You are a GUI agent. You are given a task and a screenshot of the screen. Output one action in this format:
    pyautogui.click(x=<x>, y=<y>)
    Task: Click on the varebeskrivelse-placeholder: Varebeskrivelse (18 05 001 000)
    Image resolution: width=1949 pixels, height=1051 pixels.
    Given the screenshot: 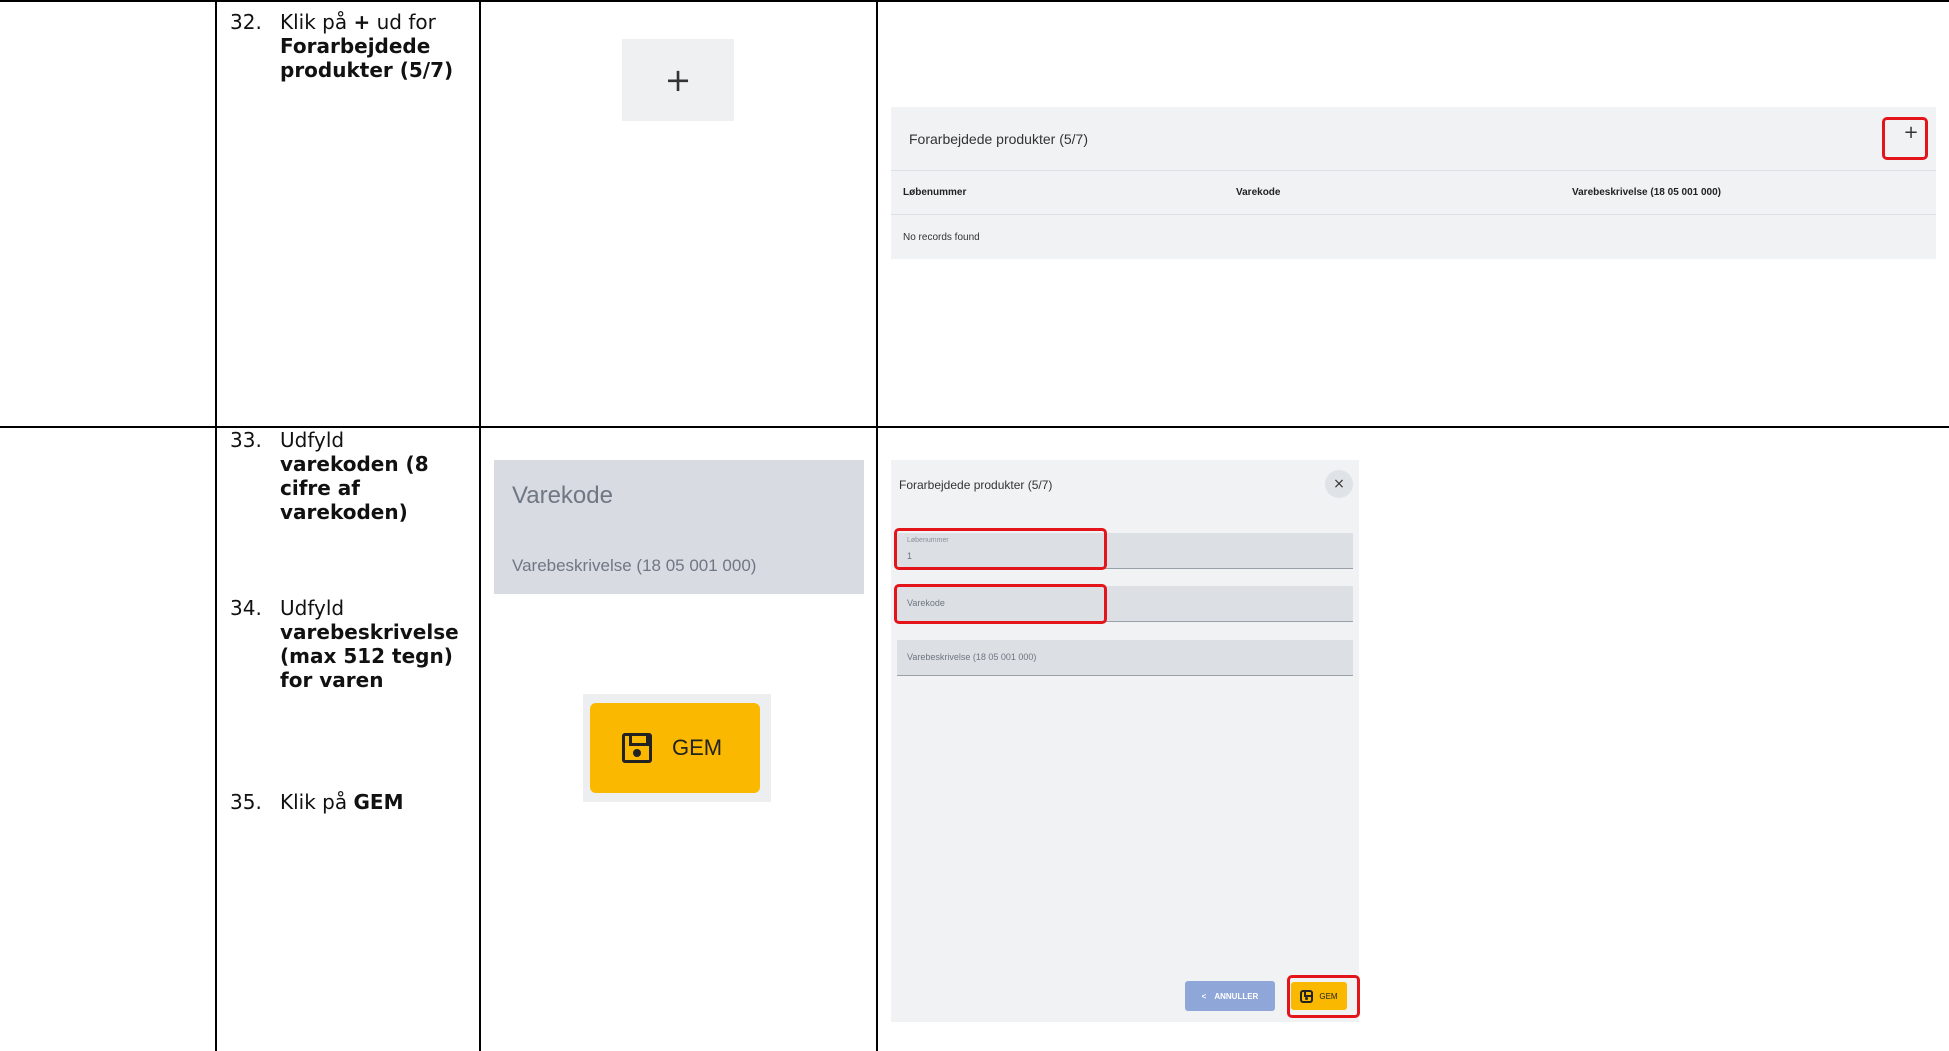 What is the action you would take?
    pyautogui.click(x=972, y=657)
    